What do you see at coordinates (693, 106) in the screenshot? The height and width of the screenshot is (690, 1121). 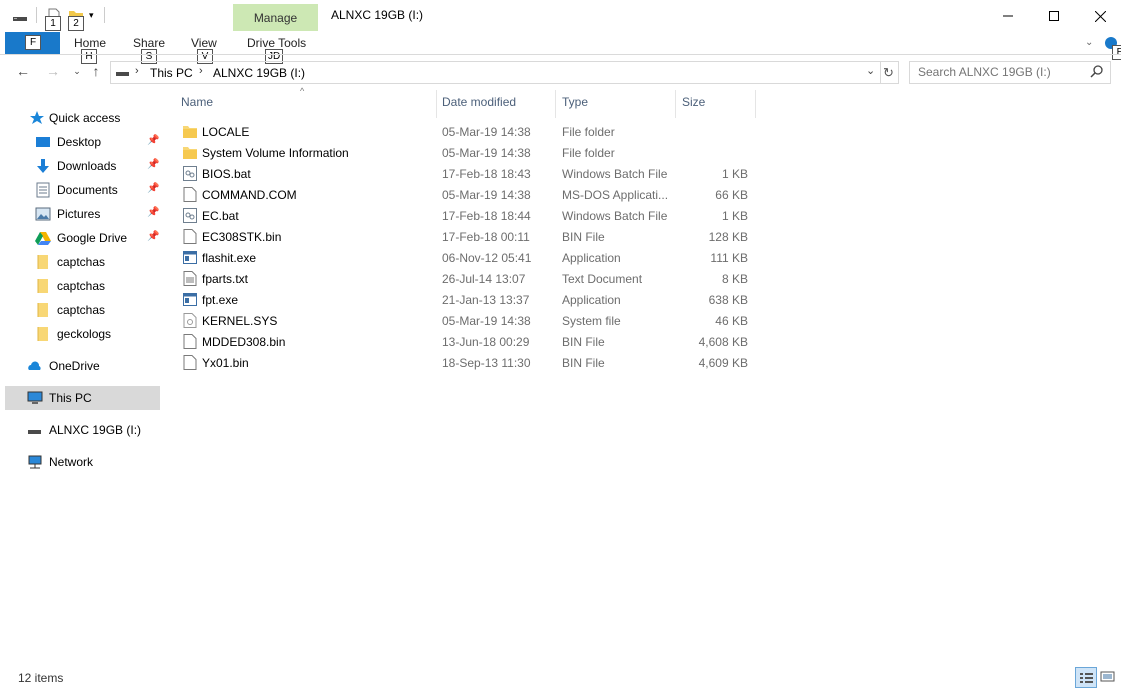 I see `column-header-size: Size` at bounding box center [693, 106].